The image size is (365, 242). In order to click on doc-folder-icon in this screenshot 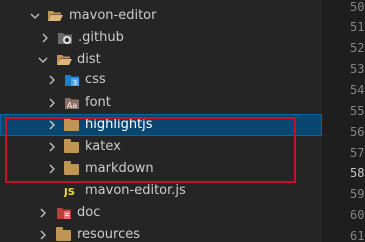, I will do `click(64, 213)`.